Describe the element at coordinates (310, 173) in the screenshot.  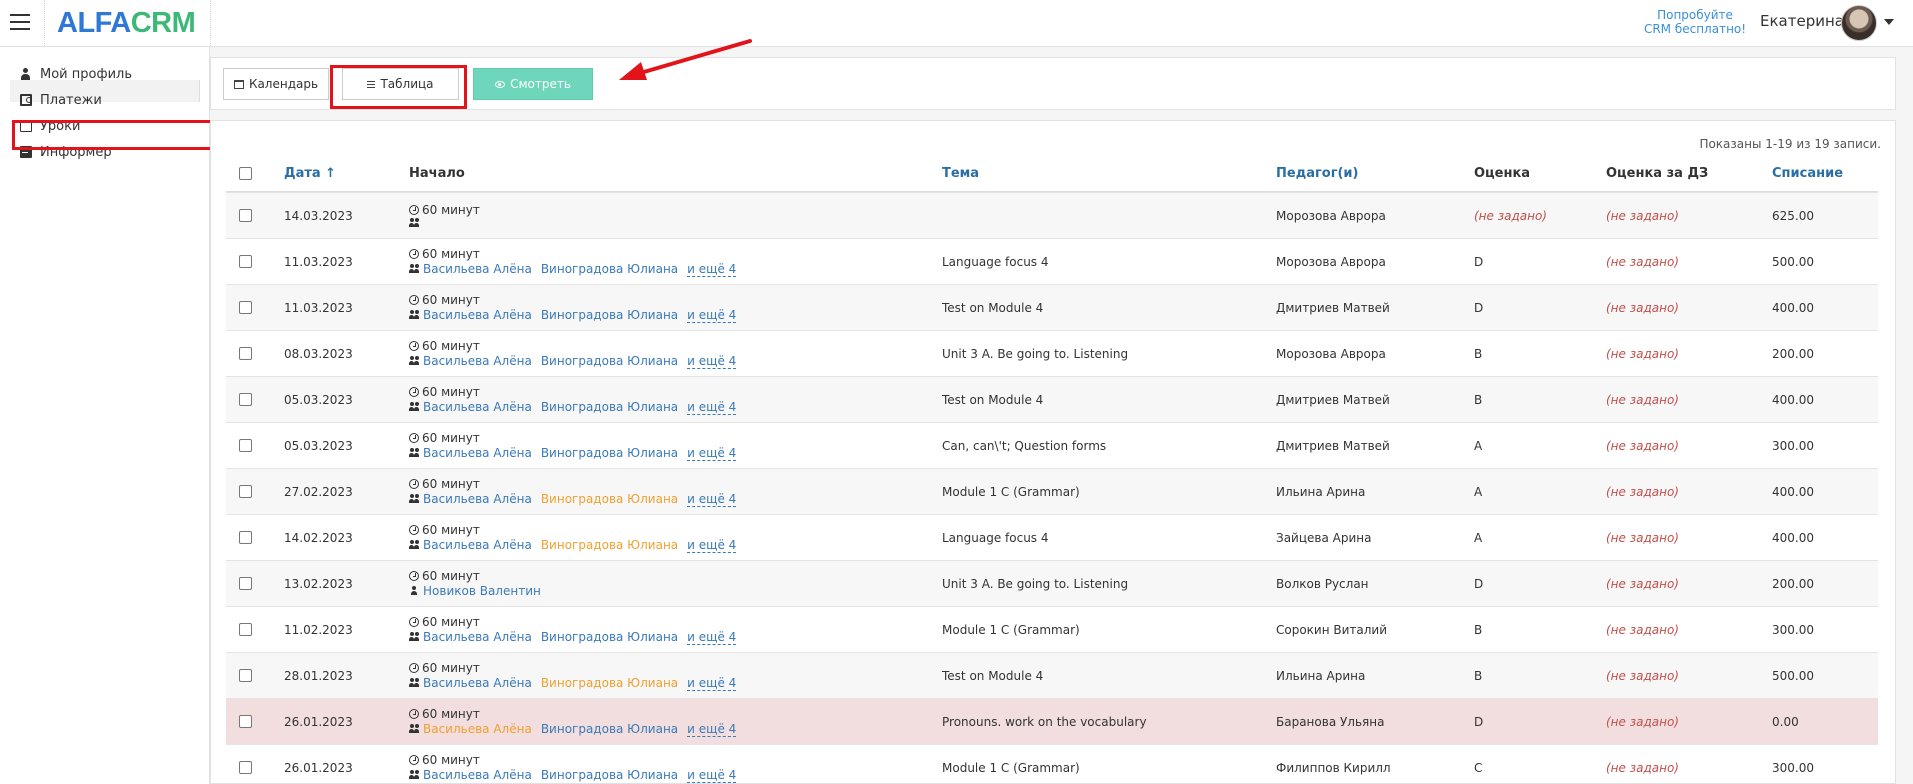
I see `column-date: Дата ↑` at that location.